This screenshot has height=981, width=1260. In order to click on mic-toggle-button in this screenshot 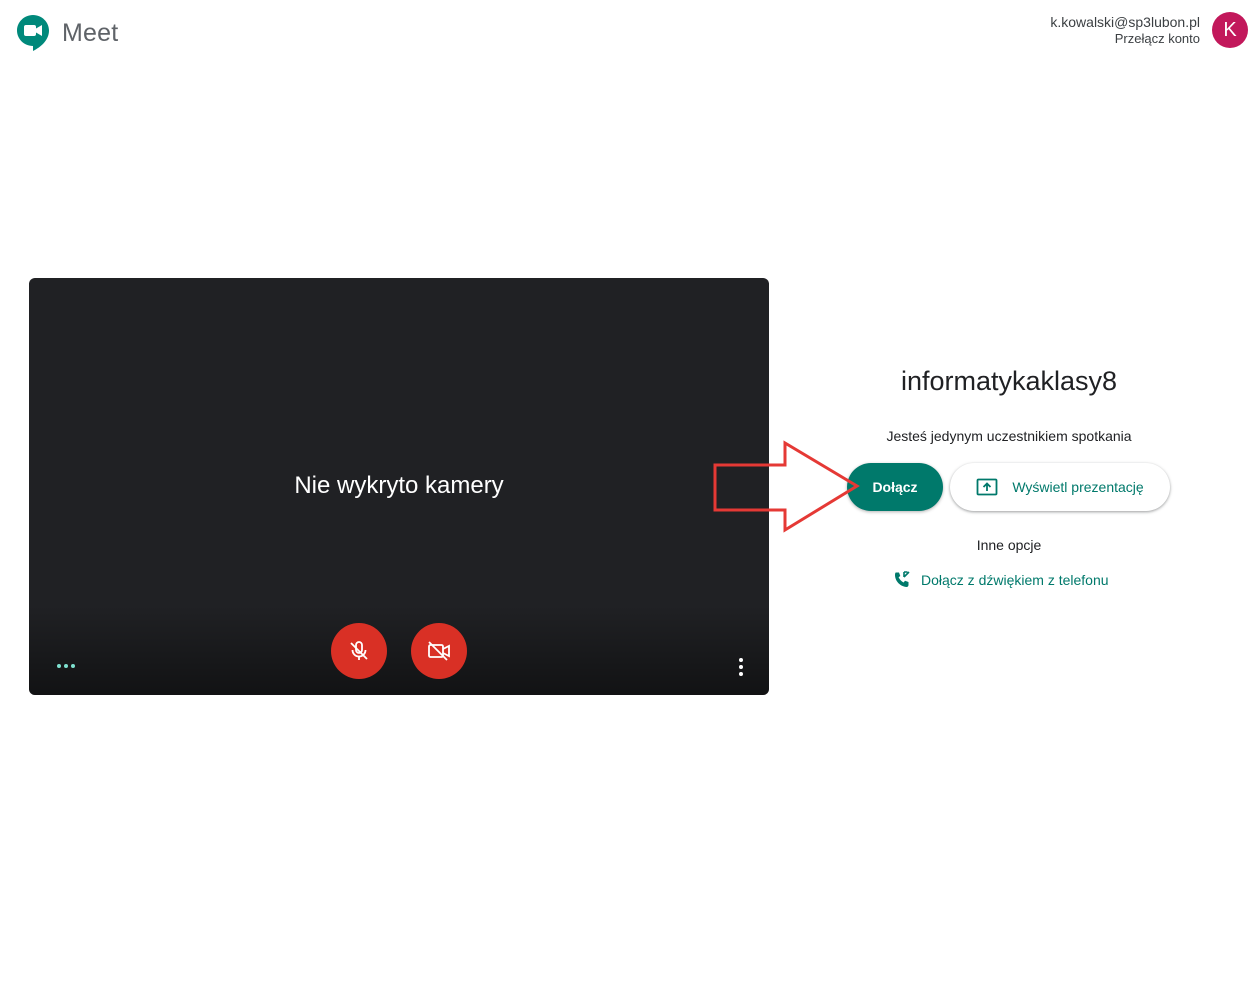, I will do `click(359, 651)`.